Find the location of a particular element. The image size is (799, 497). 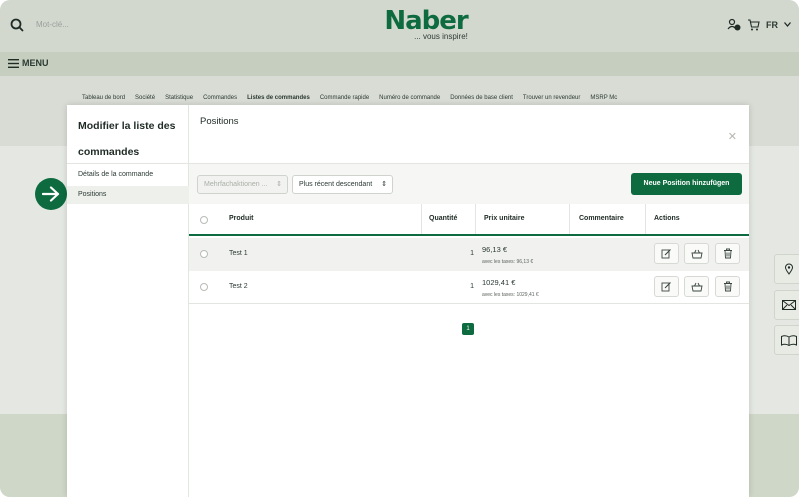

search-icon is located at coordinates (17, 25).